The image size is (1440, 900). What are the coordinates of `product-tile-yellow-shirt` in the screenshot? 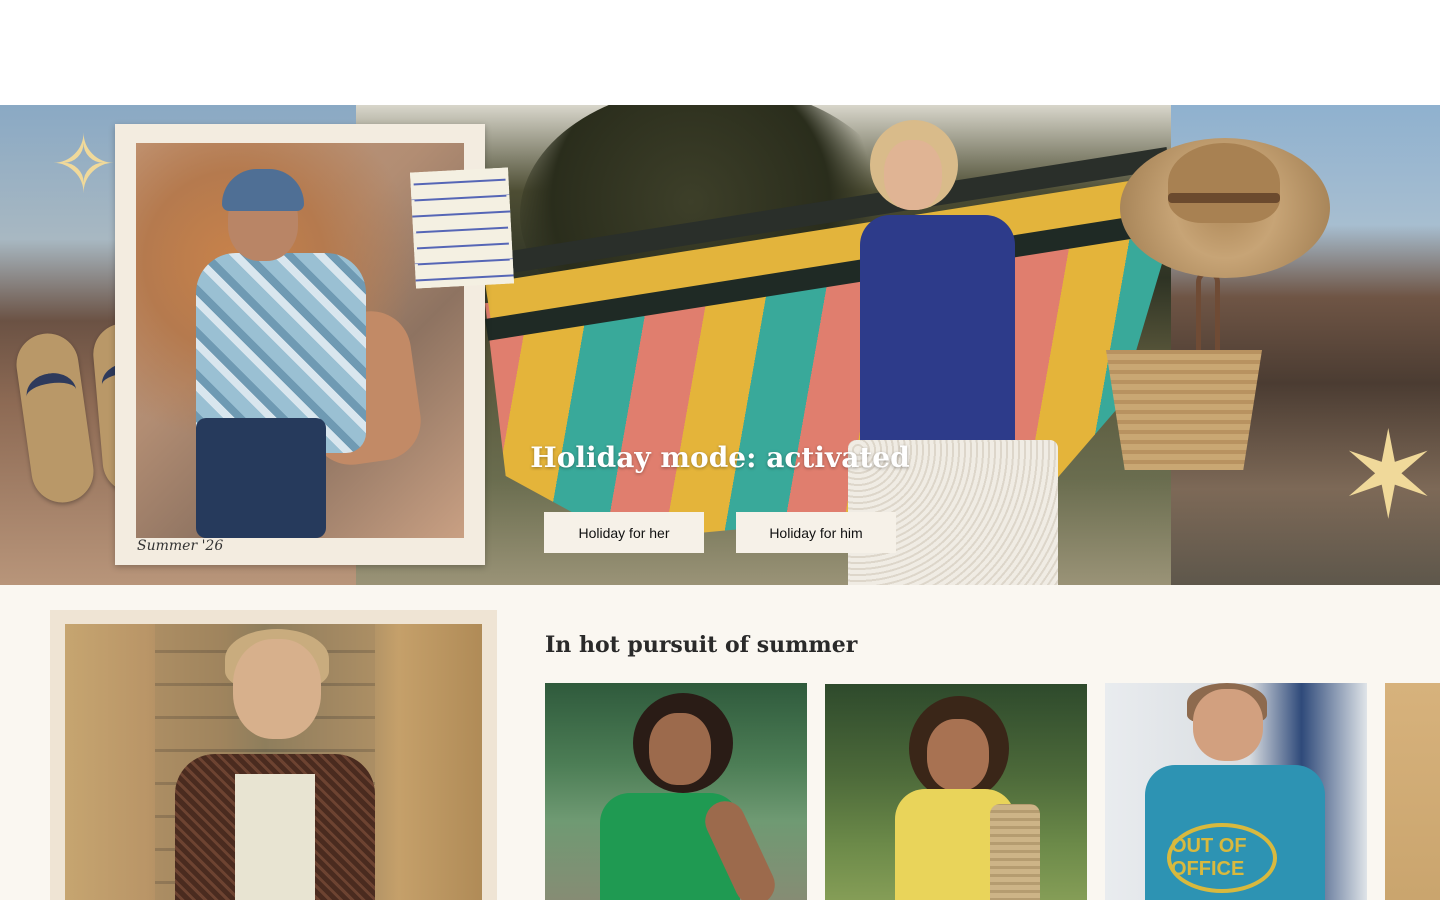 It's located at (956, 792).